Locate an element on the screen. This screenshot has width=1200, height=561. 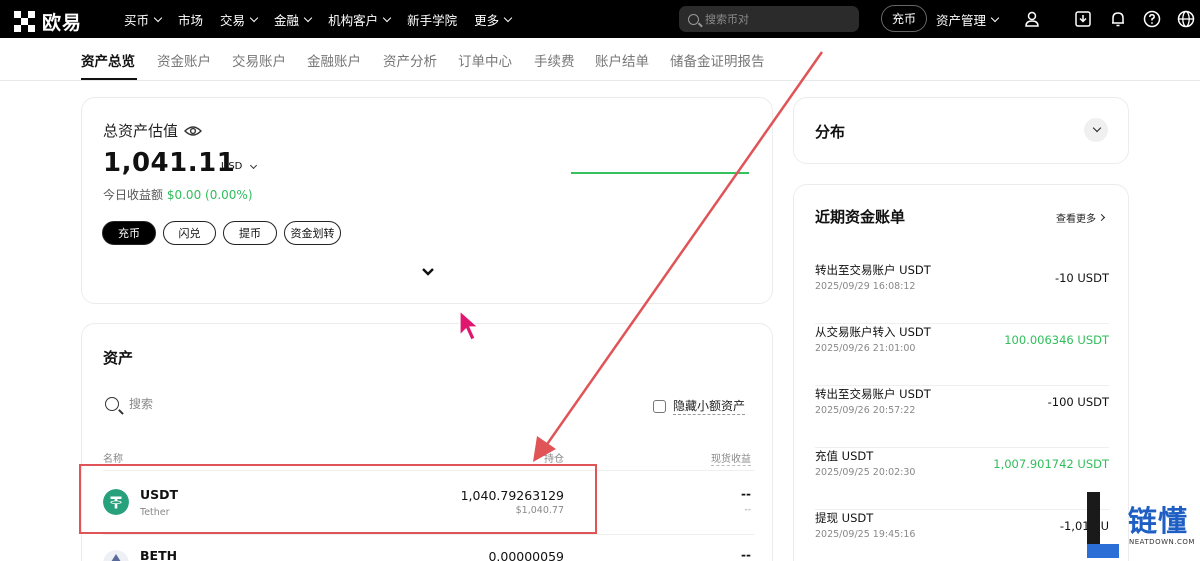
pnl-sparkline is located at coordinates (660, 173).